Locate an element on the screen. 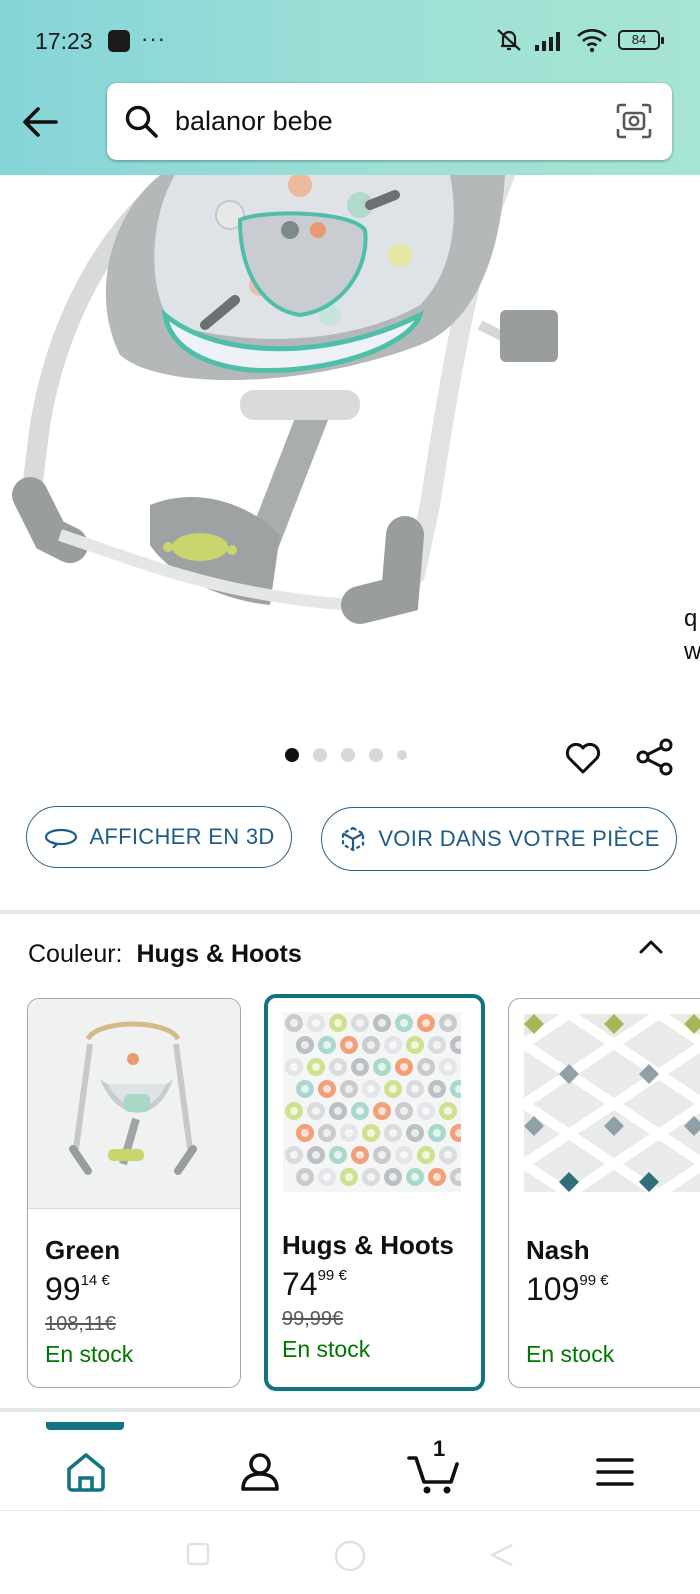 This screenshot has height=1594, width=700. color-option-nash: Nash 10999 € En stock is located at coordinates (604, 1193).